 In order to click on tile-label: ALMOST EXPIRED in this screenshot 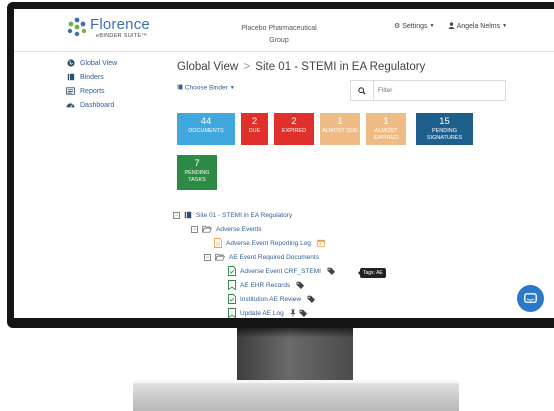, I will do `click(386, 134)`.